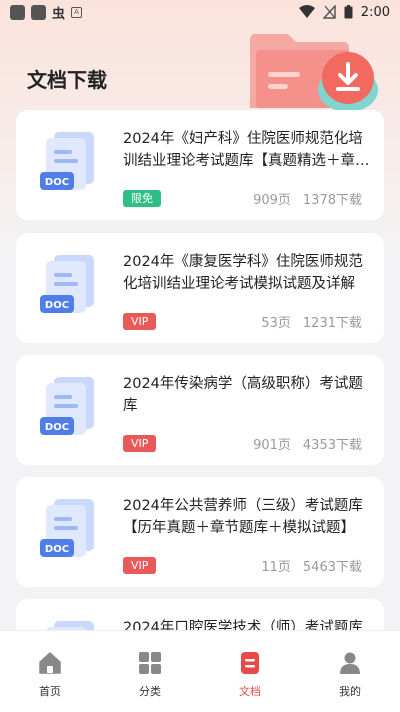 Image resolution: width=400 pixels, height=712 pixels. What do you see at coordinates (306, 11) in the screenshot?
I see `wifi-icon` at bounding box center [306, 11].